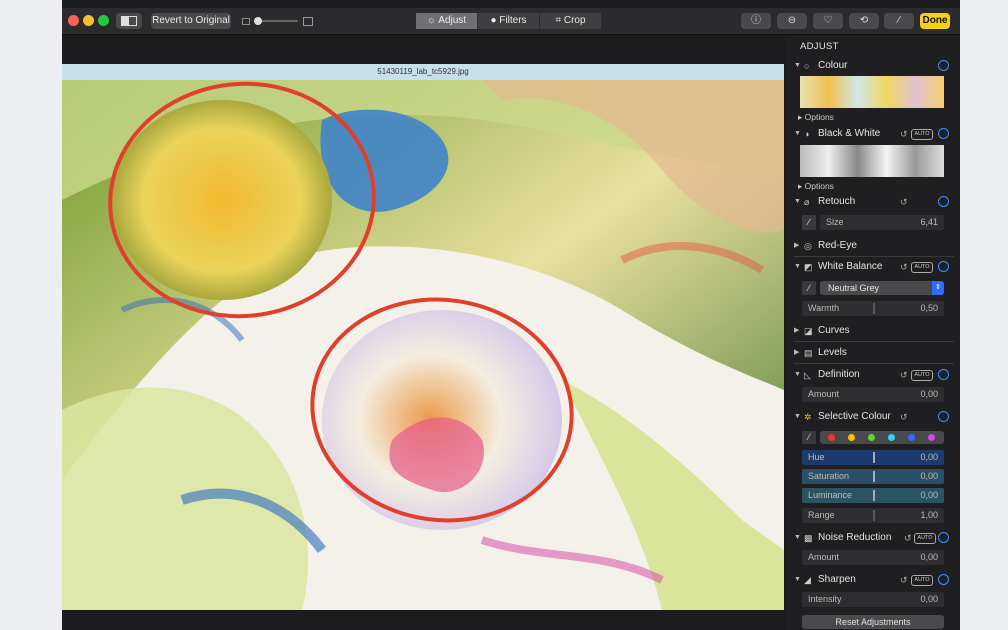 The image size is (1008, 630). What do you see at coordinates (808, 267) in the screenshot?
I see `white-balance-icon: ◩` at bounding box center [808, 267].